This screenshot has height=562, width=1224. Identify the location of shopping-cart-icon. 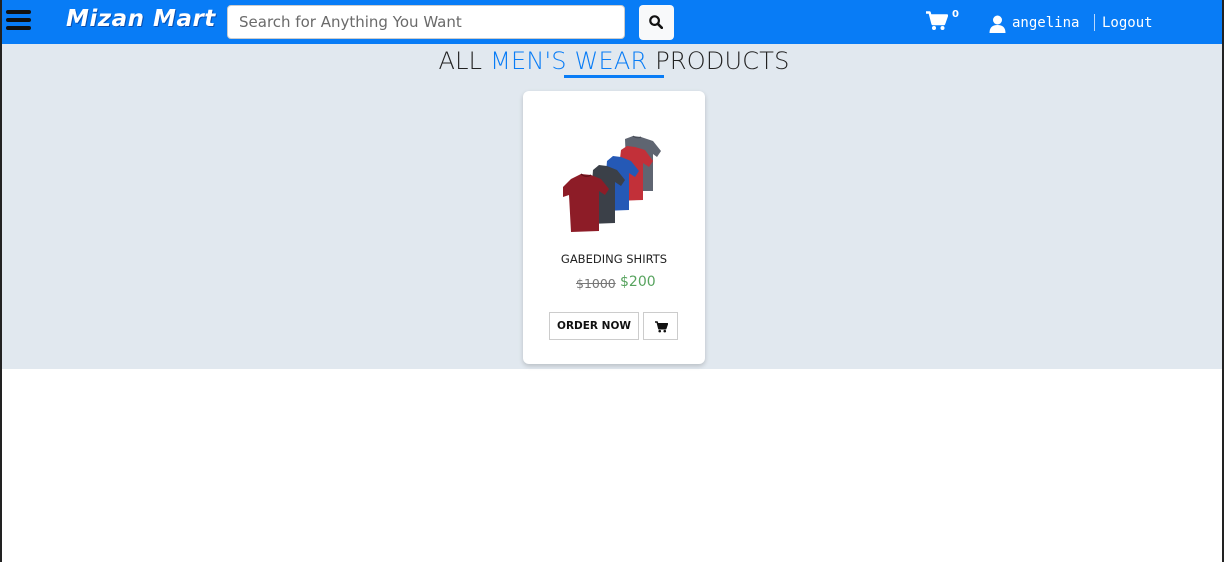
(937, 20).